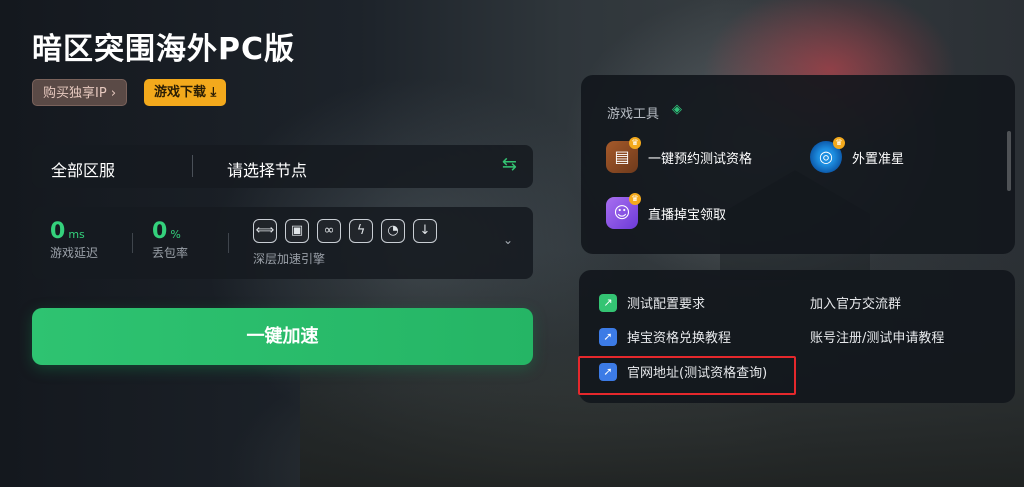  Describe the element at coordinates (76, 234) in the screenshot. I see `latency-unit: ms` at that location.